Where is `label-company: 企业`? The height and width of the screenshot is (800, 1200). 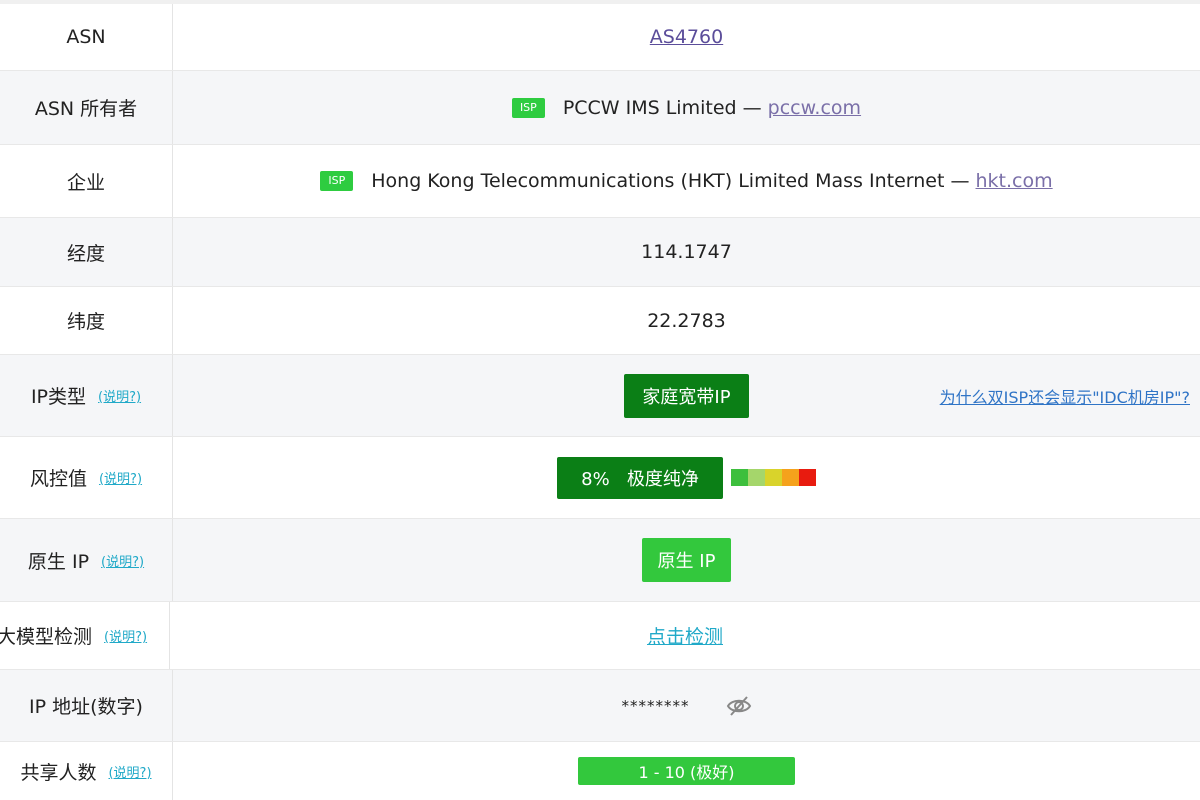
label-company: 企业 is located at coordinates (86, 181).